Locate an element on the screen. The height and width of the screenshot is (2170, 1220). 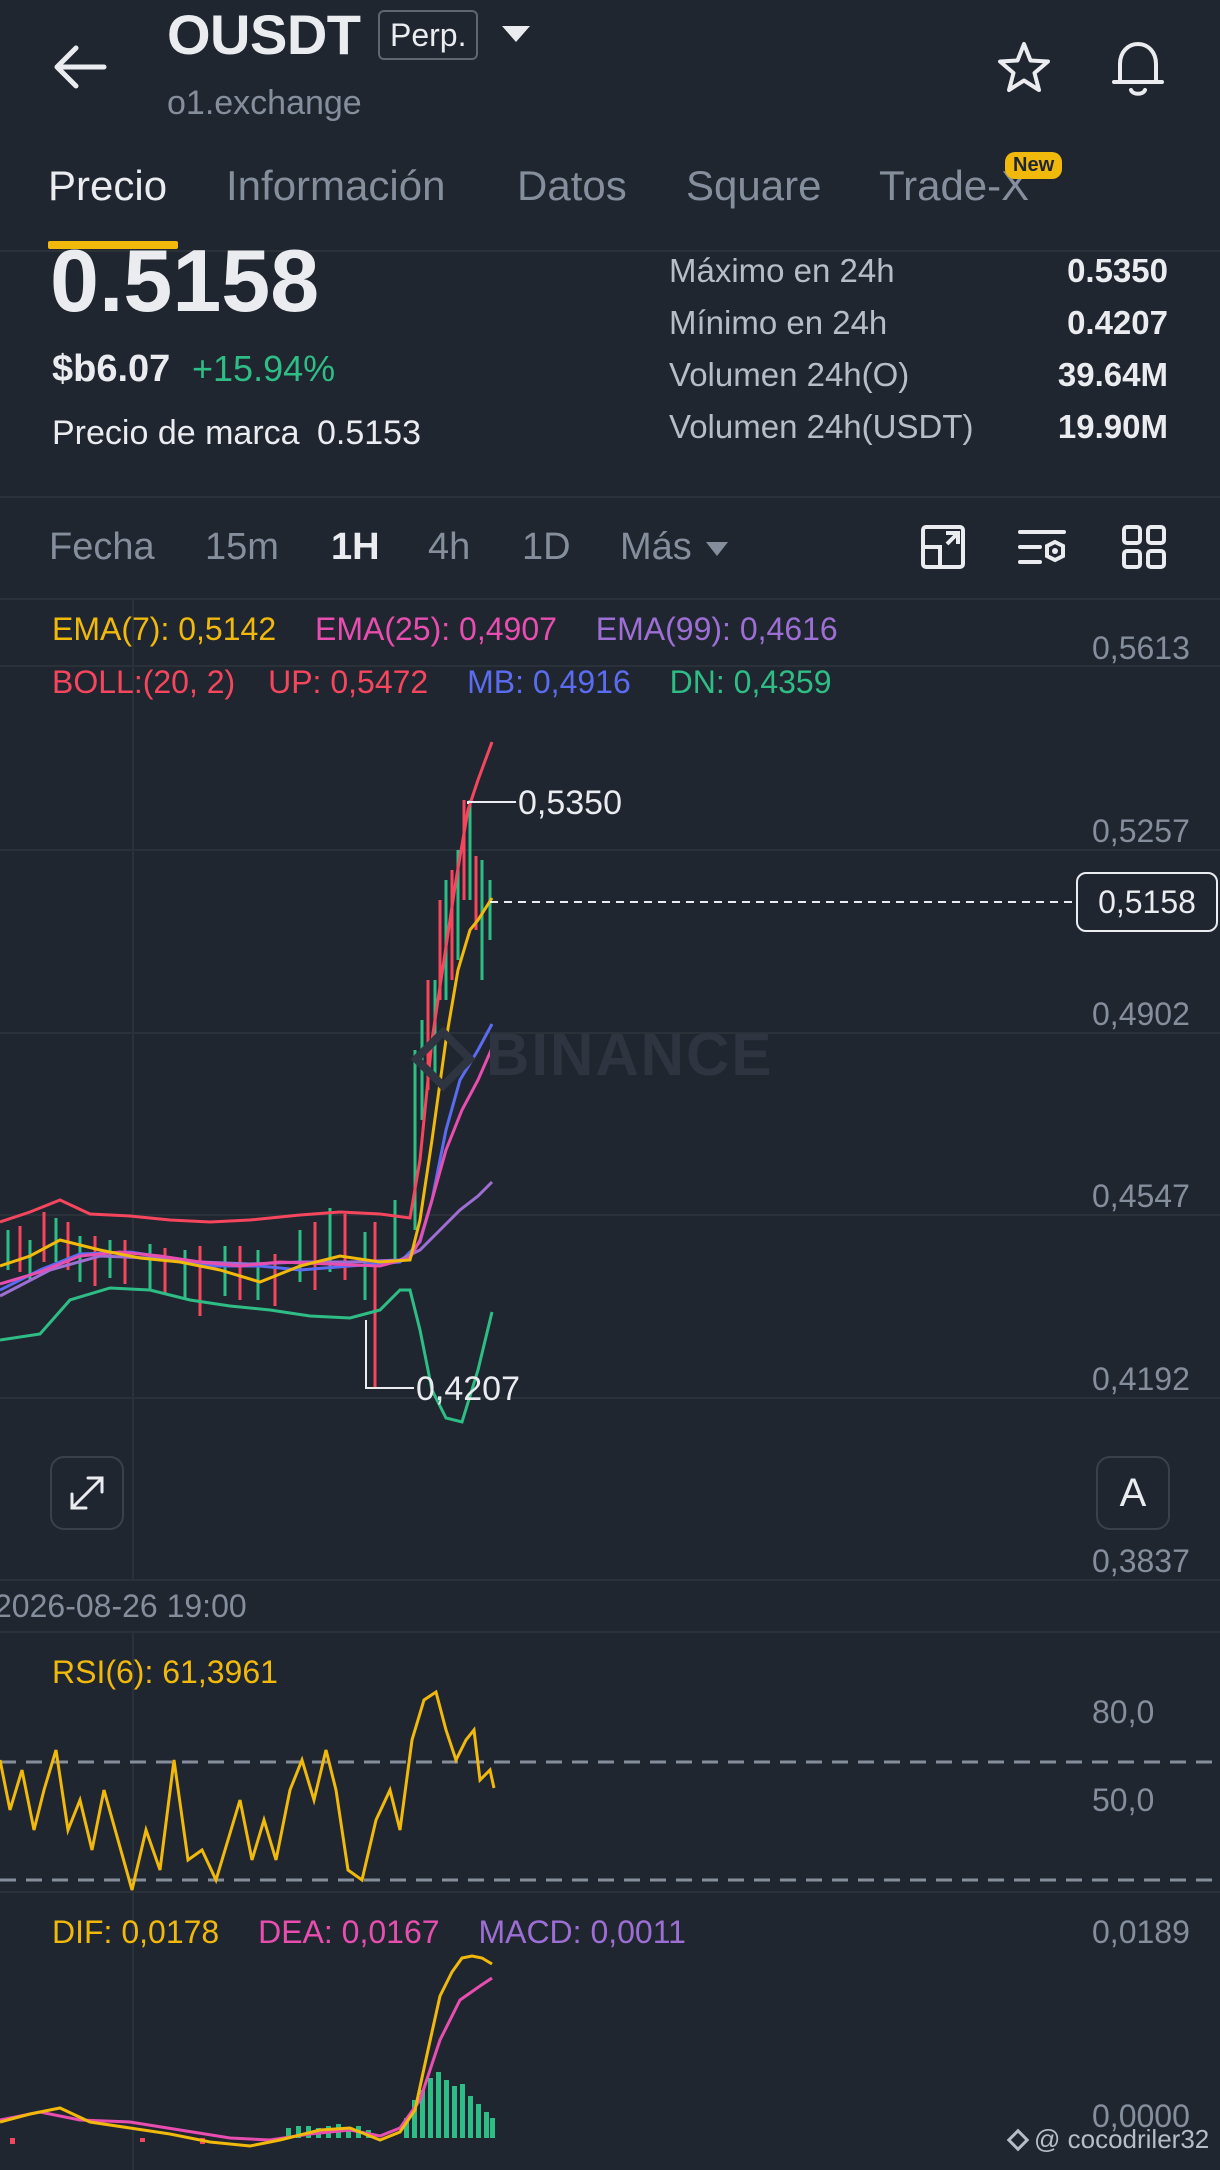
current-price-tag: 0,5158 is located at coordinates (1147, 902).